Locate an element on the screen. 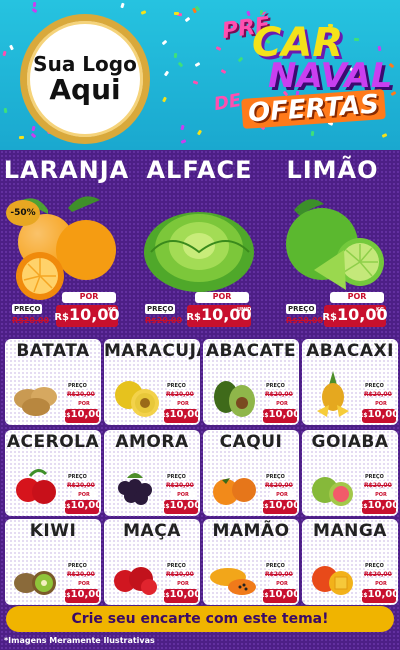 This screenshot has width=400, height=650. unit-label: KG is located at coordinates (380, 310).